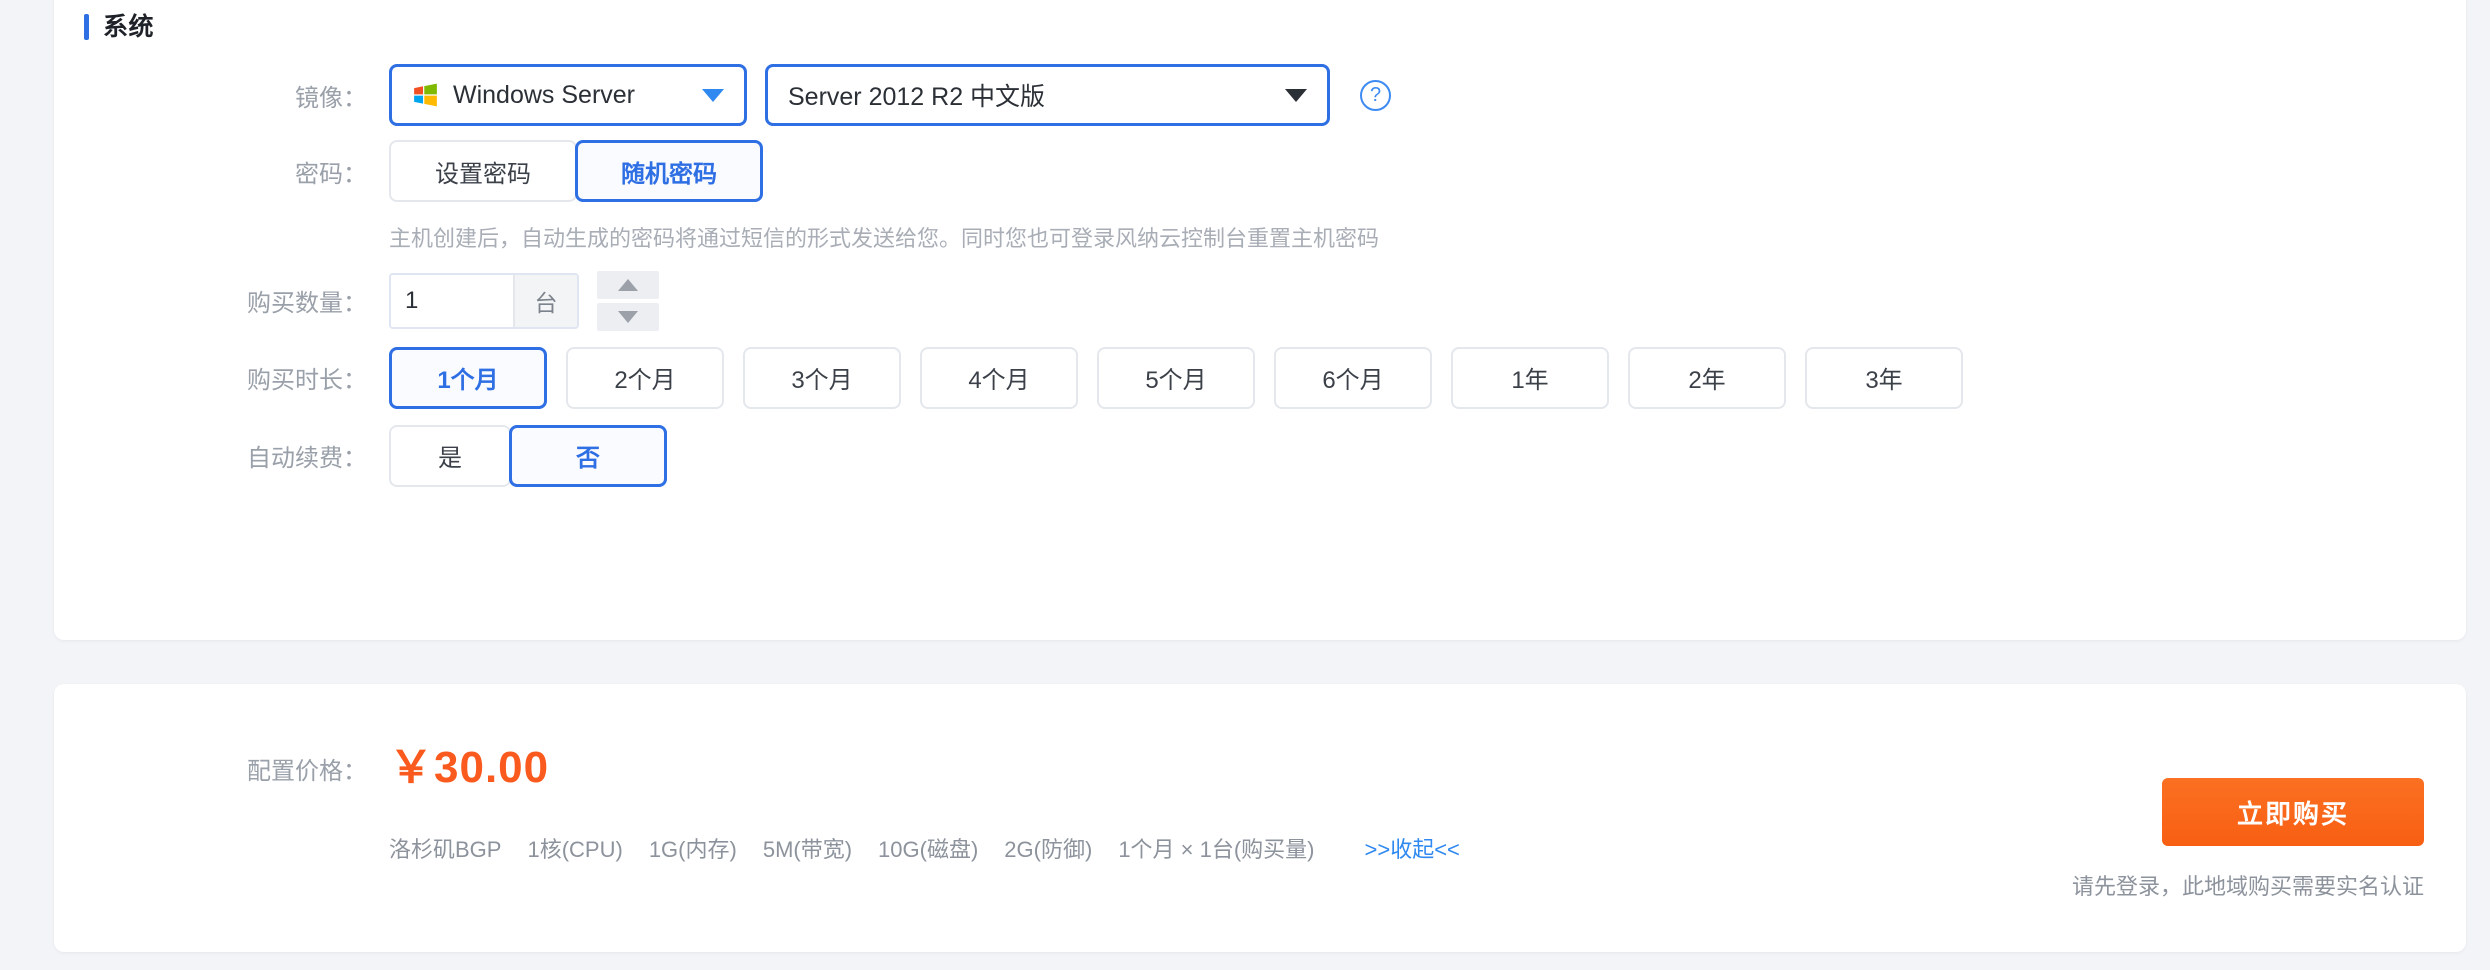  What do you see at coordinates (452, 300) in the screenshot?
I see `quantity-input` at bounding box center [452, 300].